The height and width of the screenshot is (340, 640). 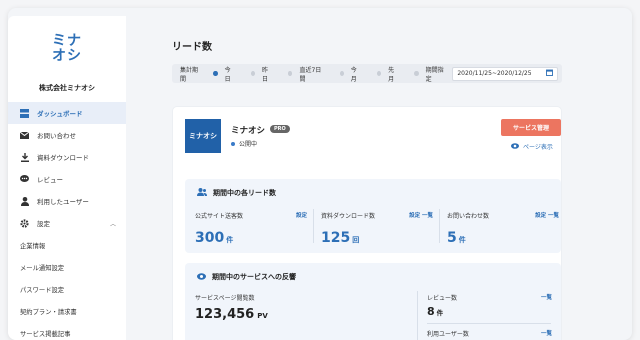 I want to click on sidebar-item-settings: 設定 ︿, so click(x=67, y=223).